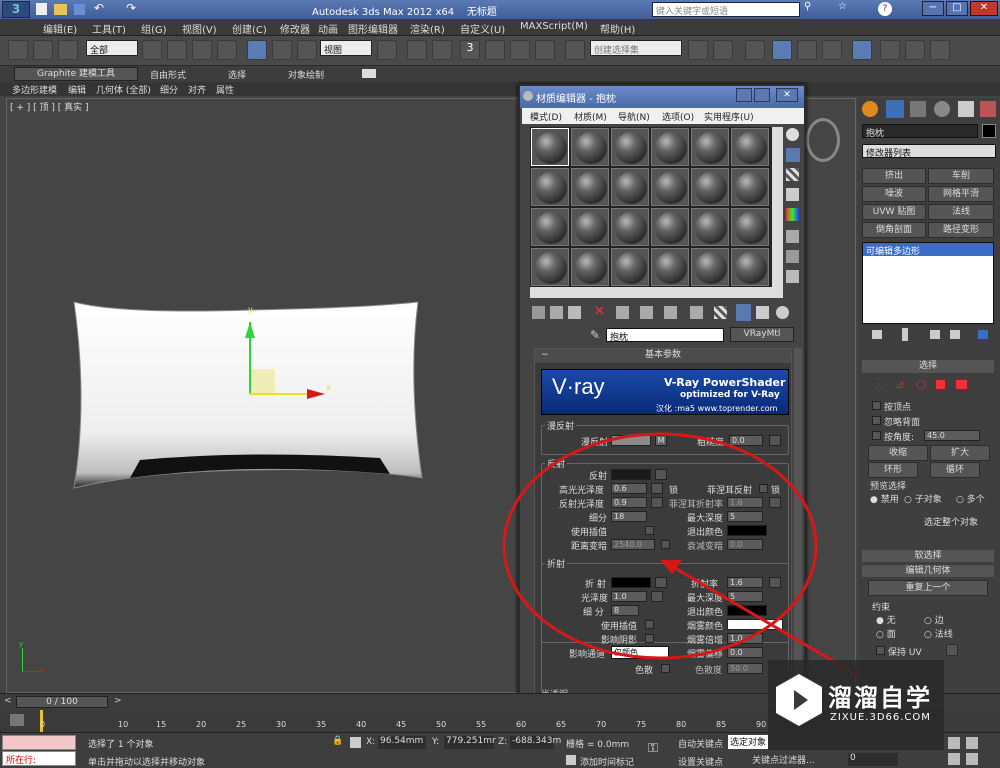  What do you see at coordinates (928, 283) in the screenshot?
I see `modifier-stack: 可编辑多边形` at bounding box center [928, 283].